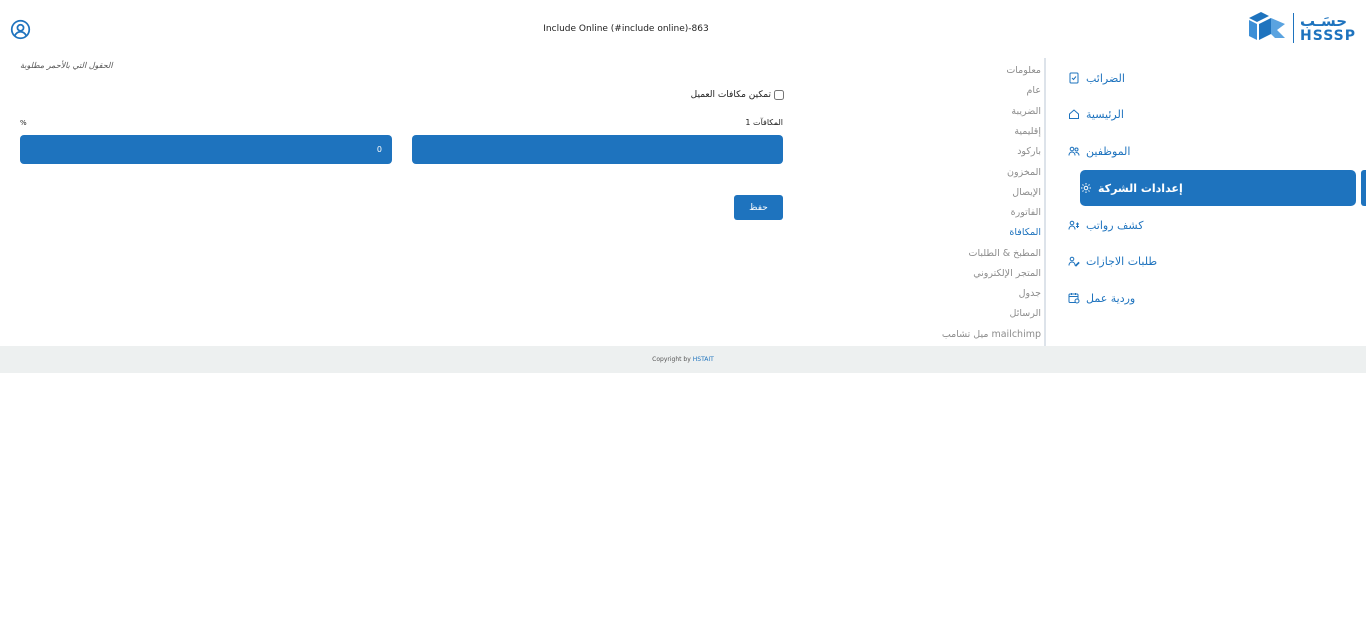  Describe the element at coordinates (758, 207) in the screenshot. I see `save-button: حفظ` at that location.